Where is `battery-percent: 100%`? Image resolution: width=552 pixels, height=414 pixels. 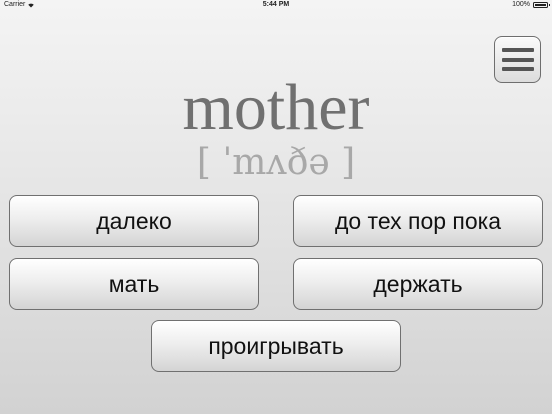 battery-percent: 100% is located at coordinates (521, 4).